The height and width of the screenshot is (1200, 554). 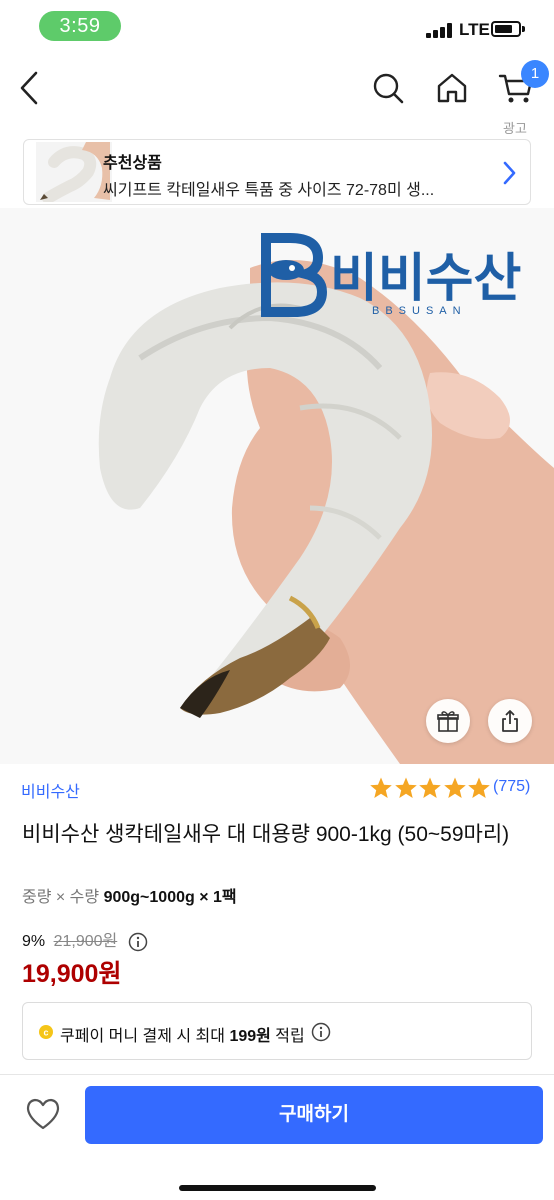 I want to click on share-button, so click(x=510, y=721).